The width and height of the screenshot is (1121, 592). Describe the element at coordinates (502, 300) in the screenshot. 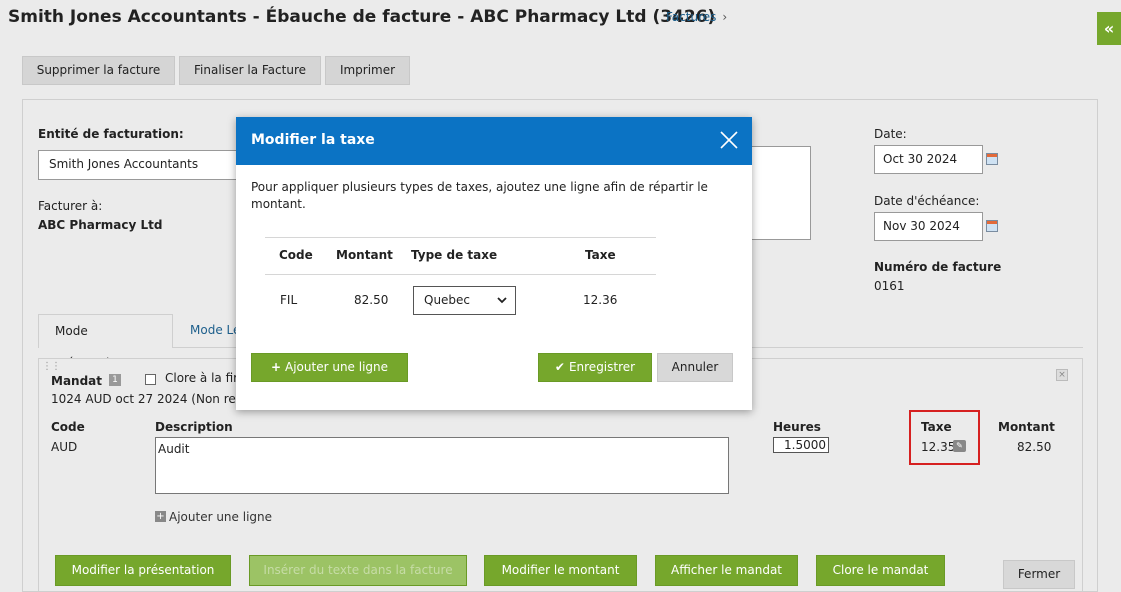

I see `chevron-down-icon` at that location.